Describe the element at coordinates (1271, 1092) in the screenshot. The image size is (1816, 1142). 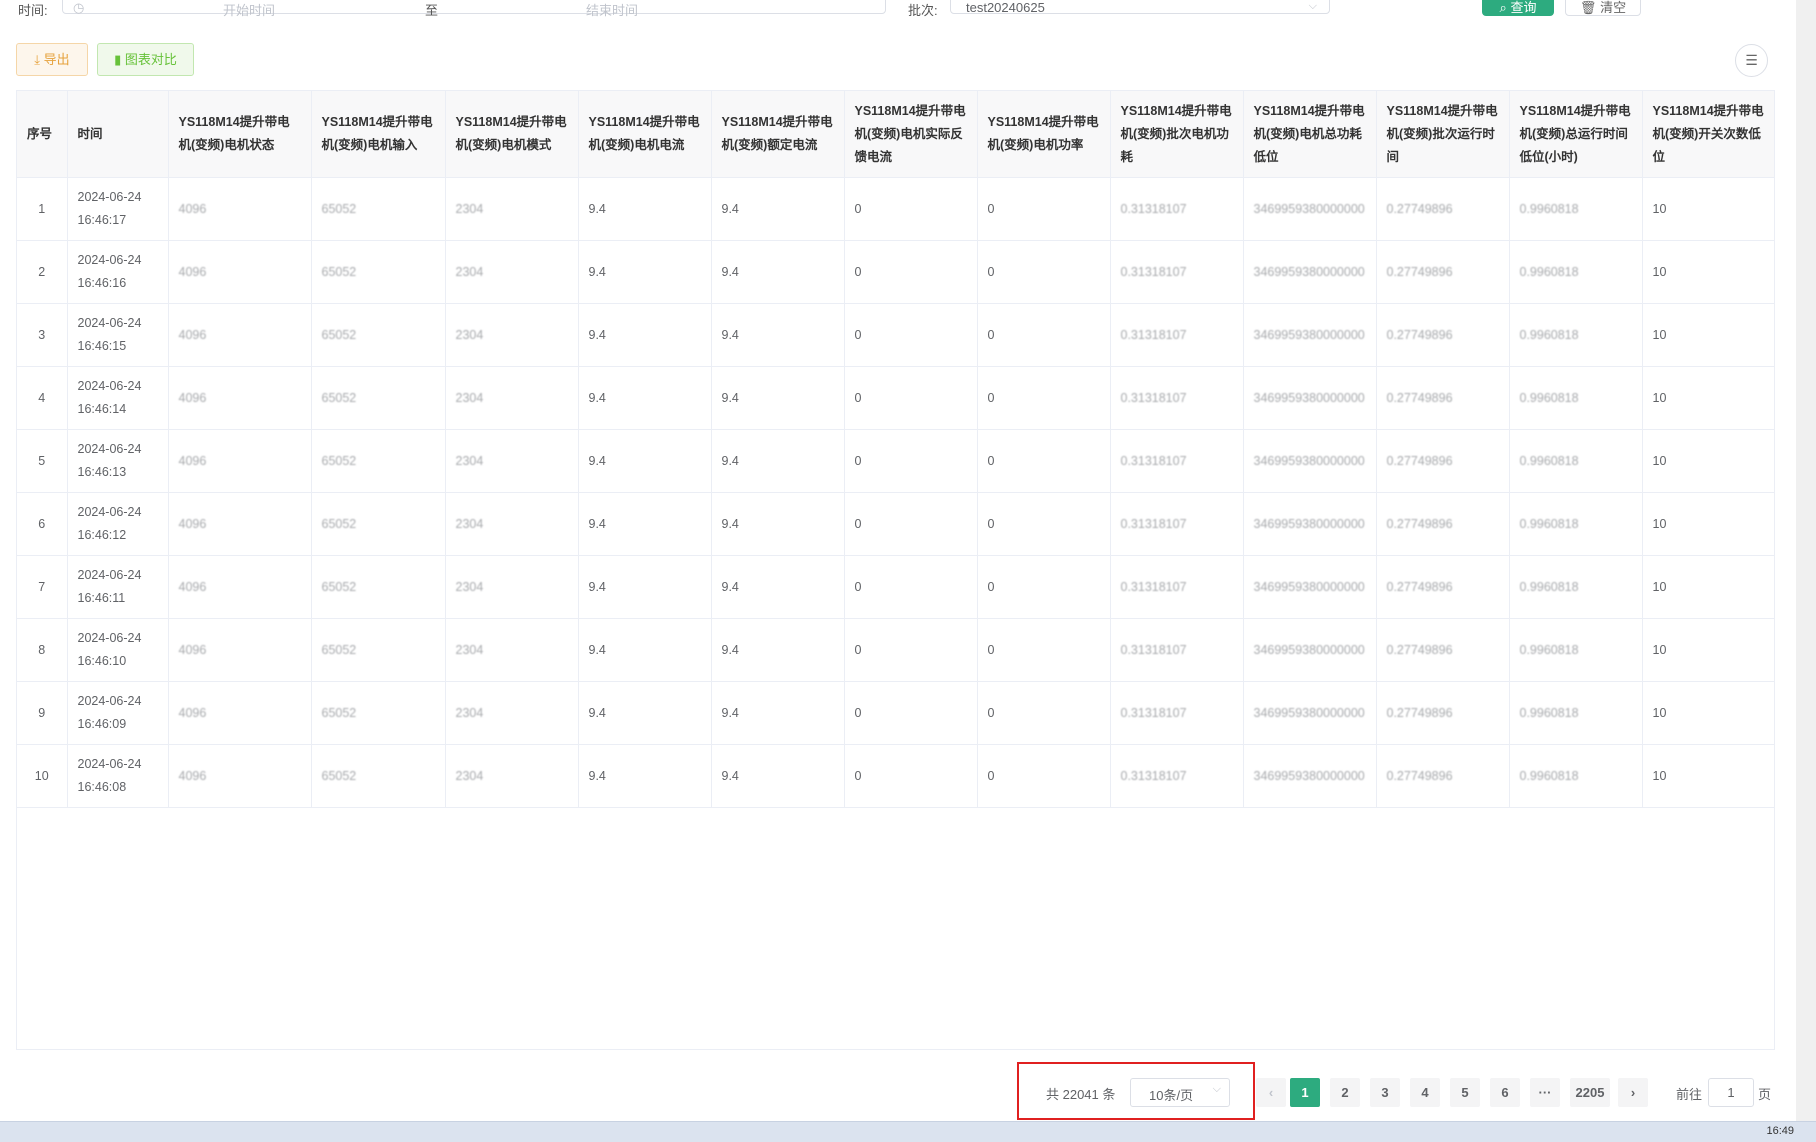
I see `prev-page-button: ‹` at that location.